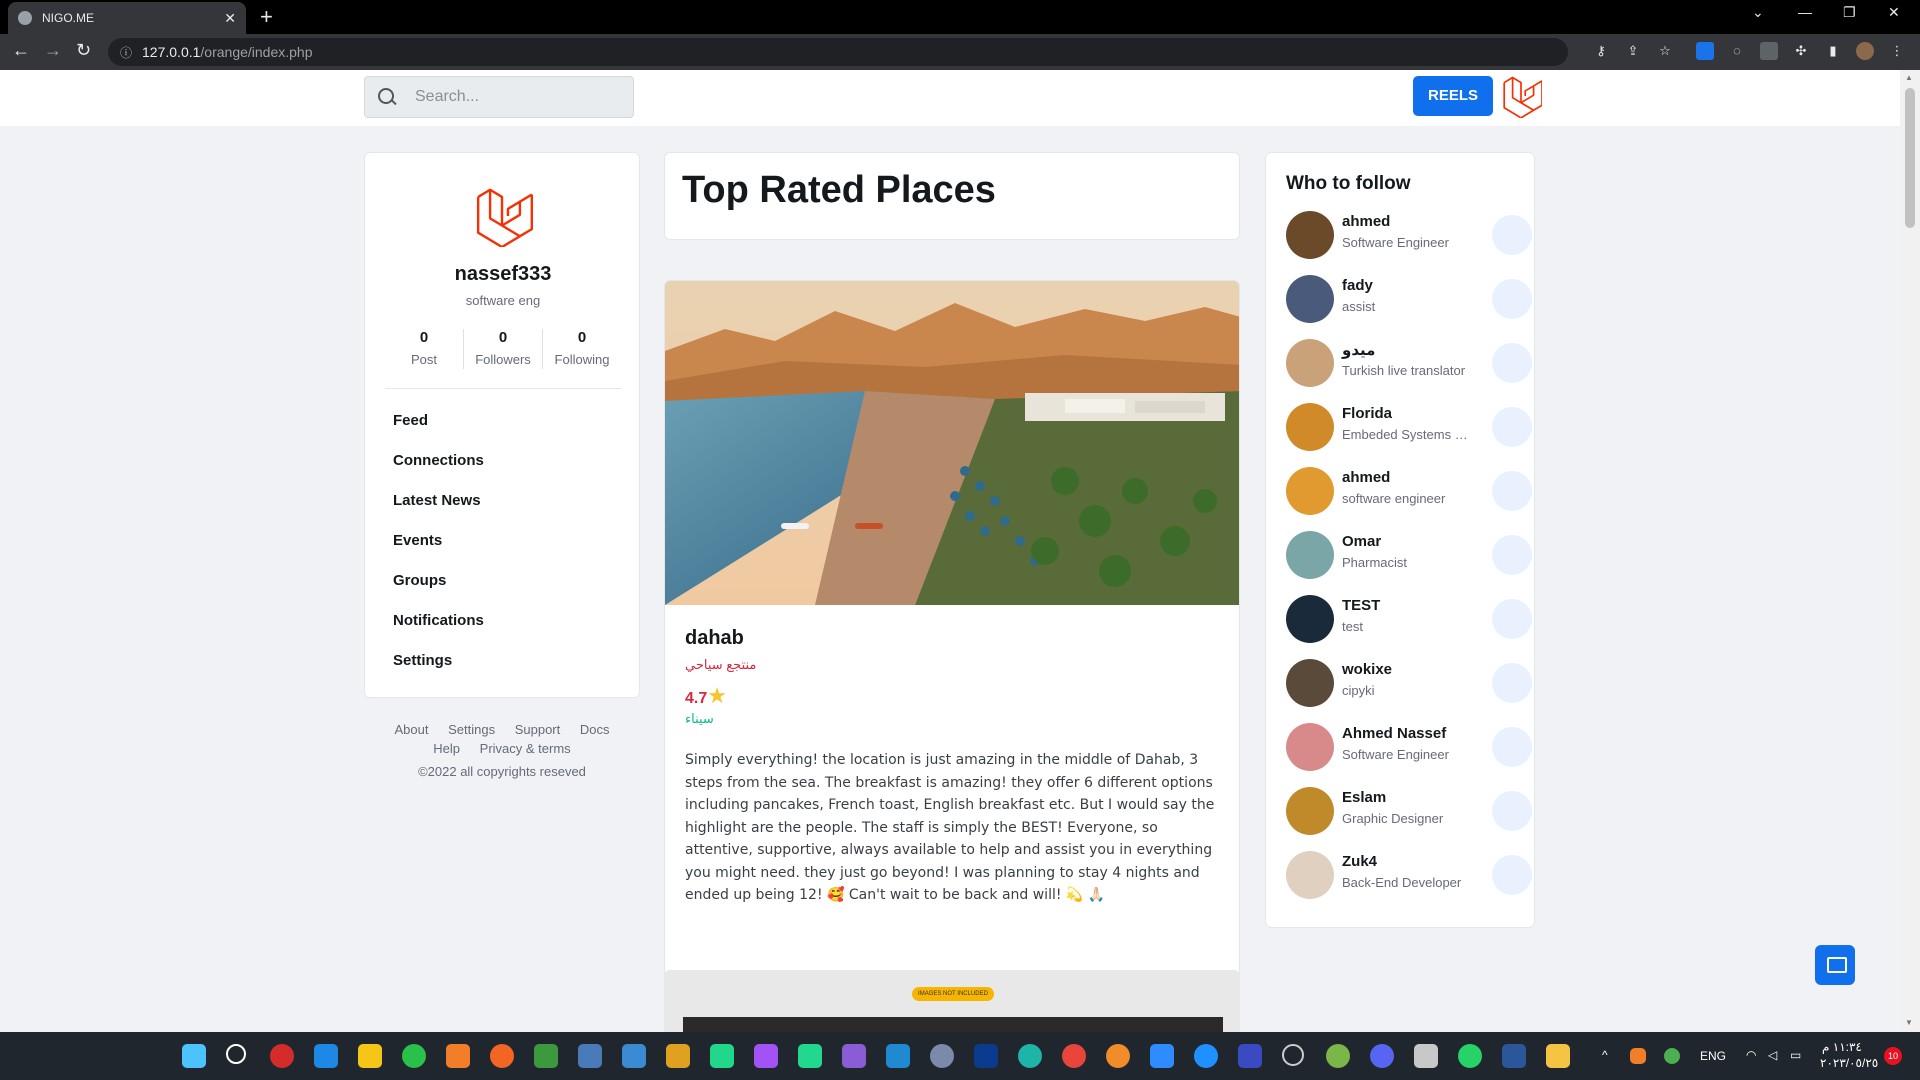  What do you see at coordinates (1849, 12) in the screenshot?
I see `restore-icon: ❐` at bounding box center [1849, 12].